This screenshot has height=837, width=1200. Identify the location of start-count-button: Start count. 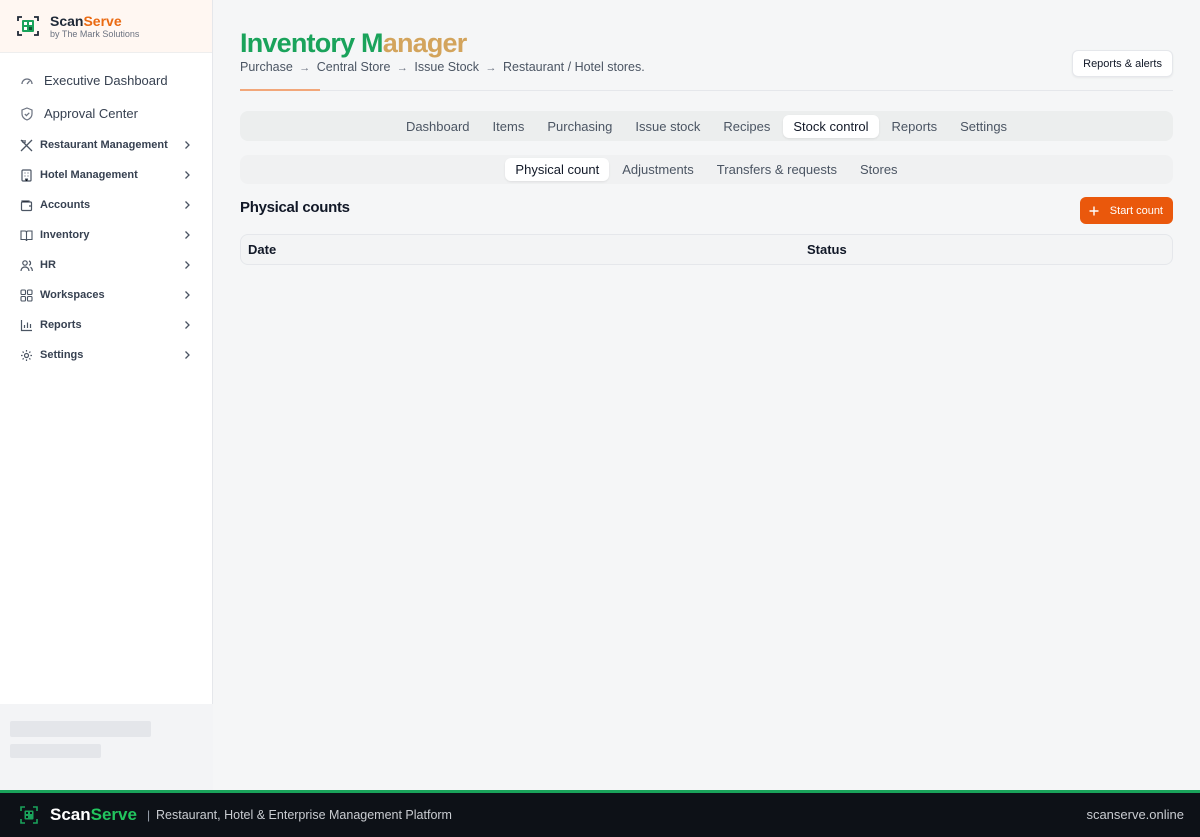
(1126, 210).